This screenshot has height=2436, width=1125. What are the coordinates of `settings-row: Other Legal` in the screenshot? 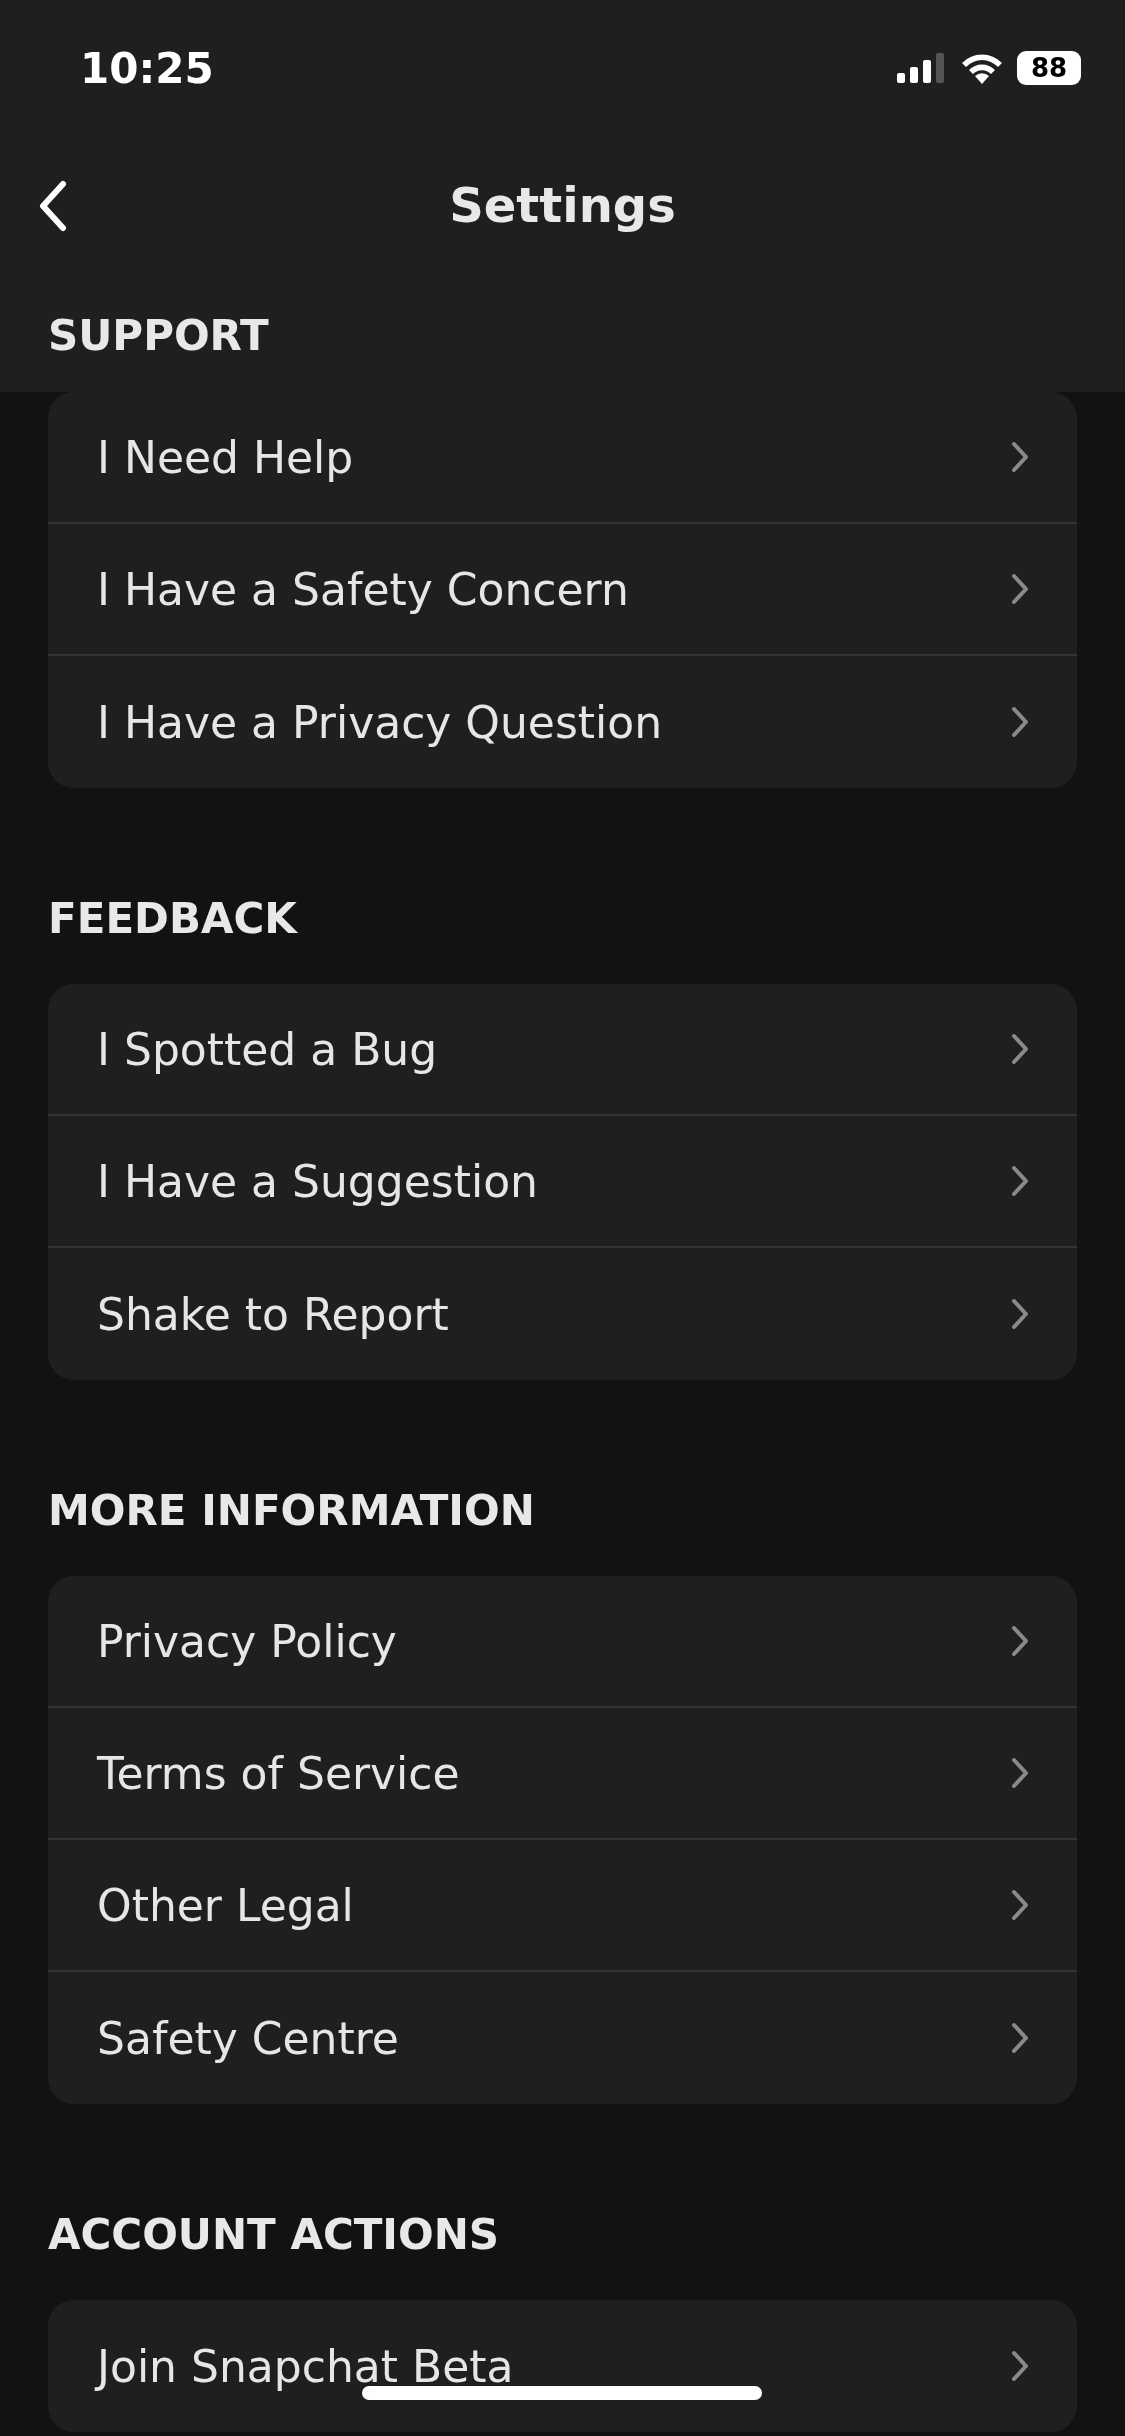 It's located at (562, 1906).